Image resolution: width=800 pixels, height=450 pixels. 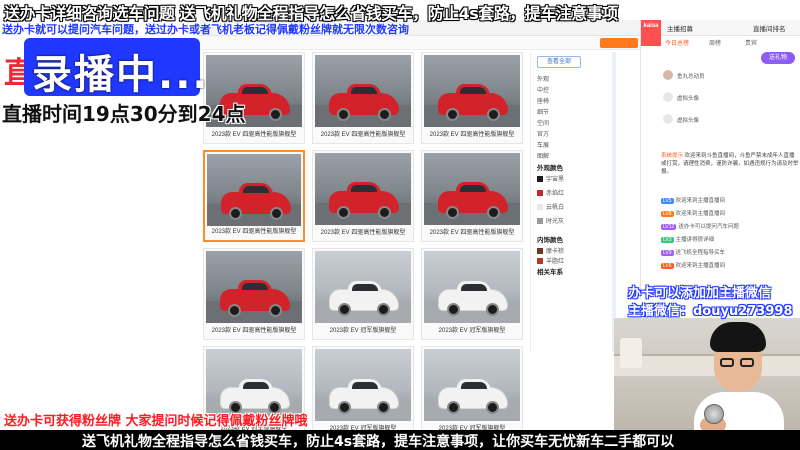 What do you see at coordinates (727, 362) in the screenshot?
I see `glasses-icon` at bounding box center [727, 362].